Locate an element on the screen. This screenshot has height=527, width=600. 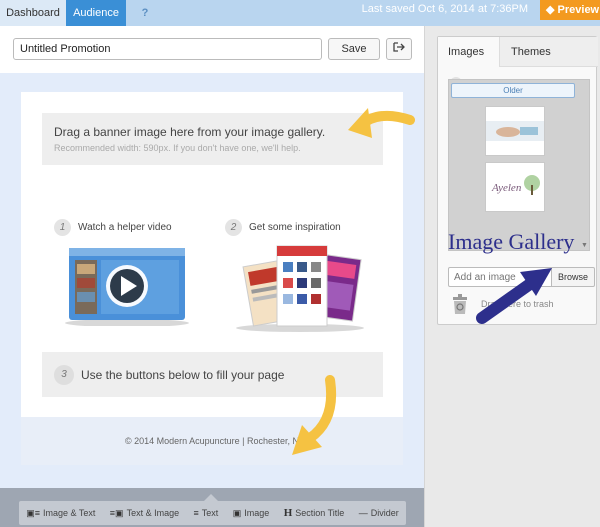
add-text-image-button: ≡▣ Text & Image is located at coordinates (144, 513).